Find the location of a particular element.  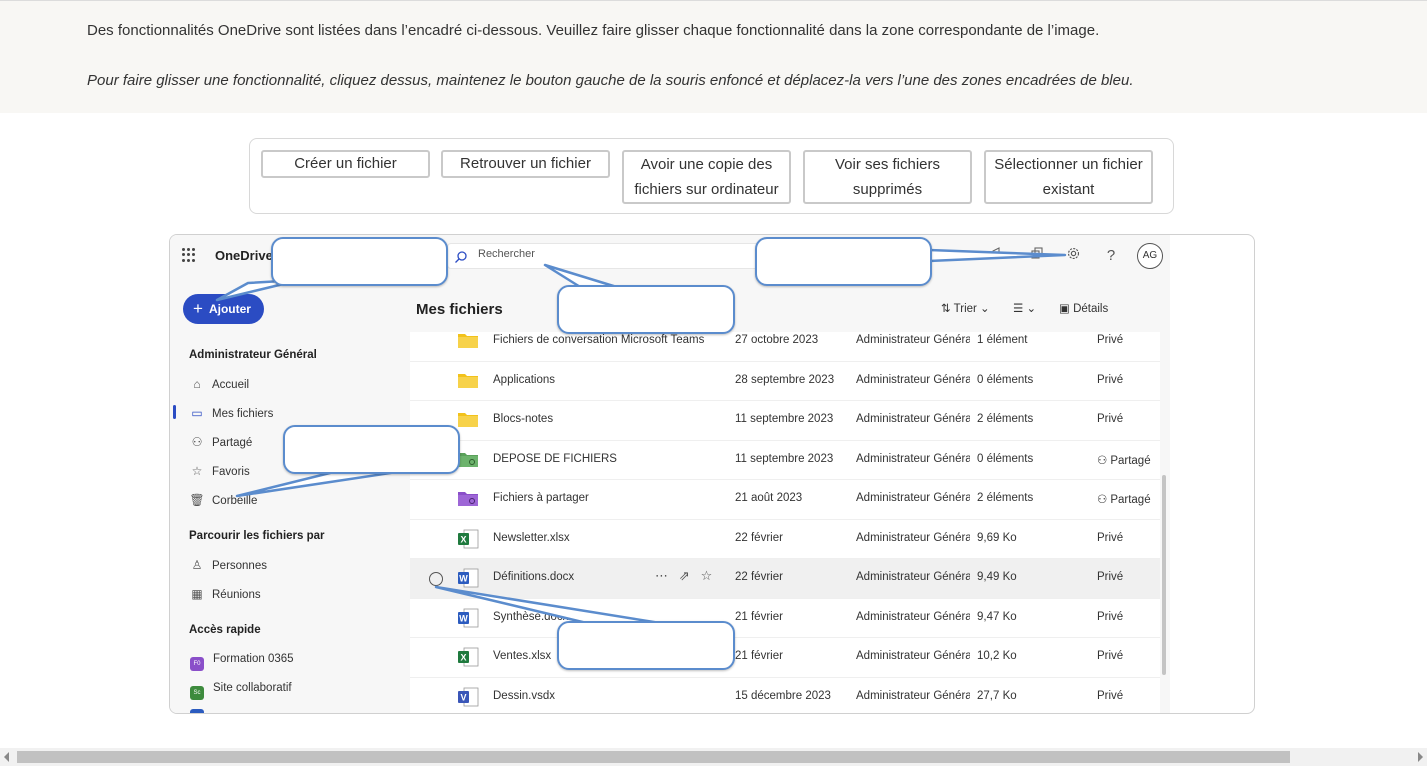

quick-access-title: Accès rapide is located at coordinates (225, 630).